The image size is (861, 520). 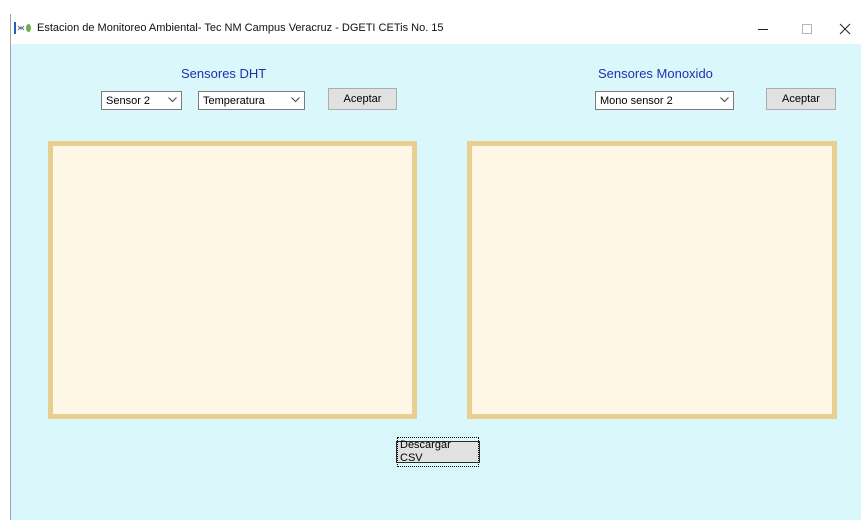 I want to click on app-icon, so click(x=23, y=28).